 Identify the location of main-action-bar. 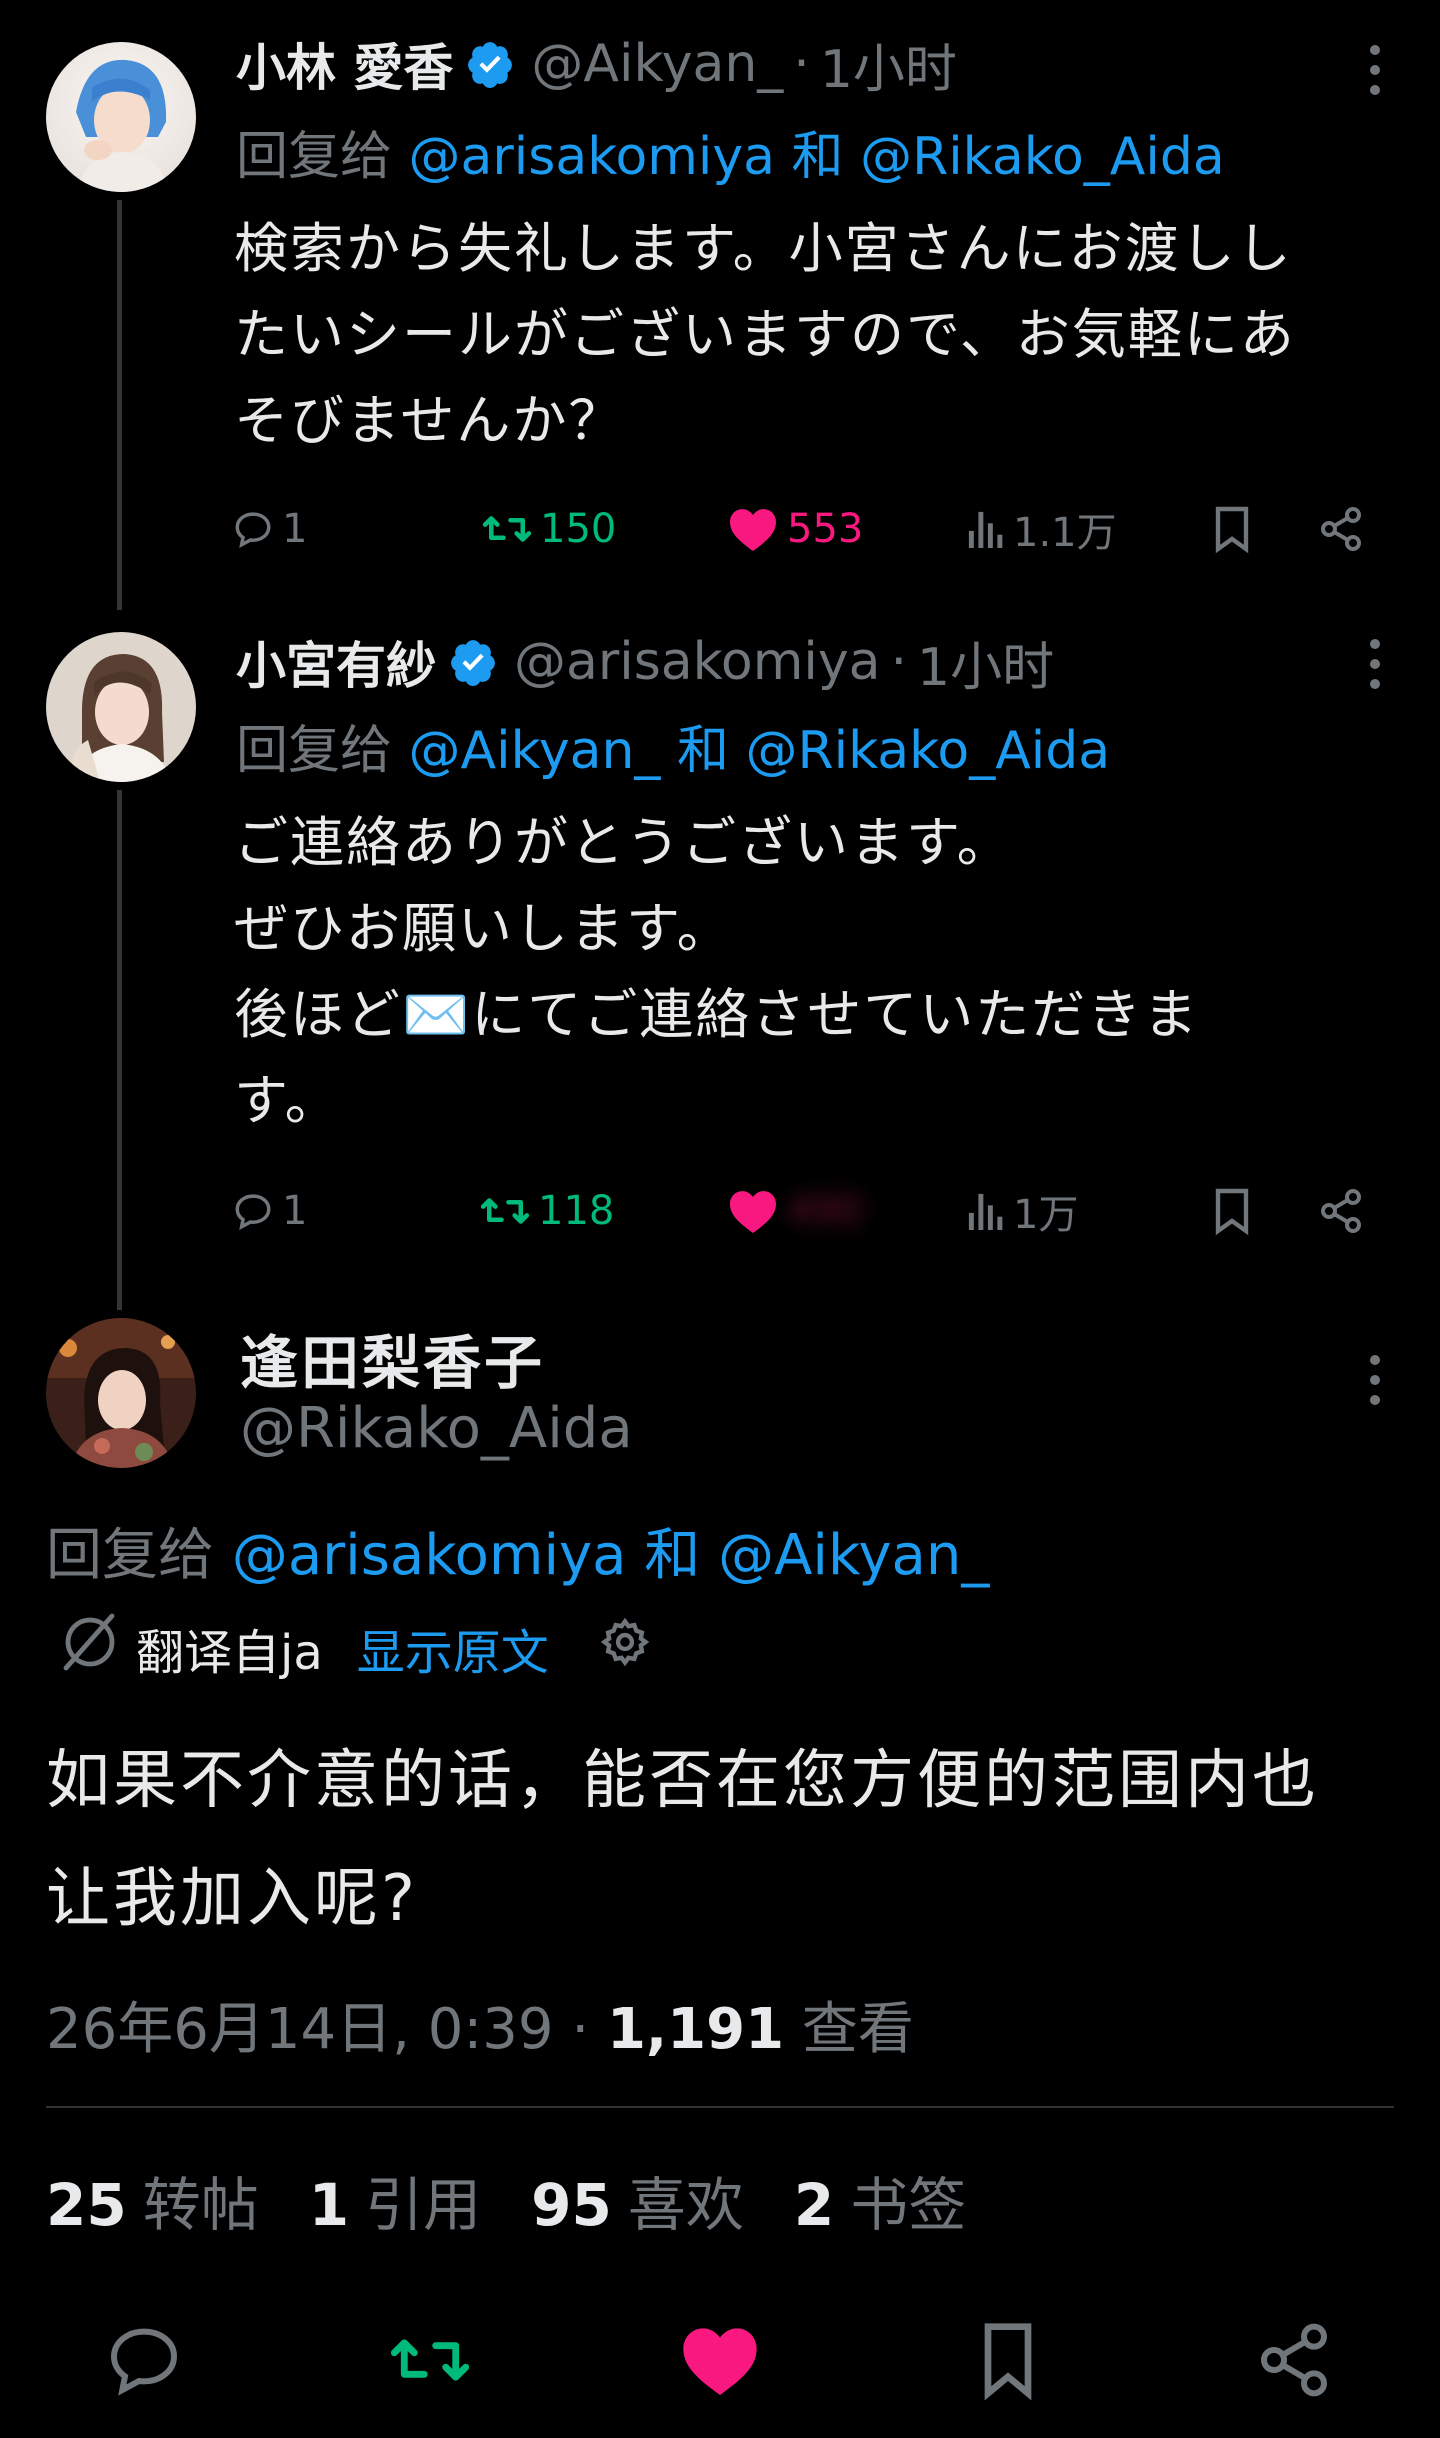
(720, 2360).